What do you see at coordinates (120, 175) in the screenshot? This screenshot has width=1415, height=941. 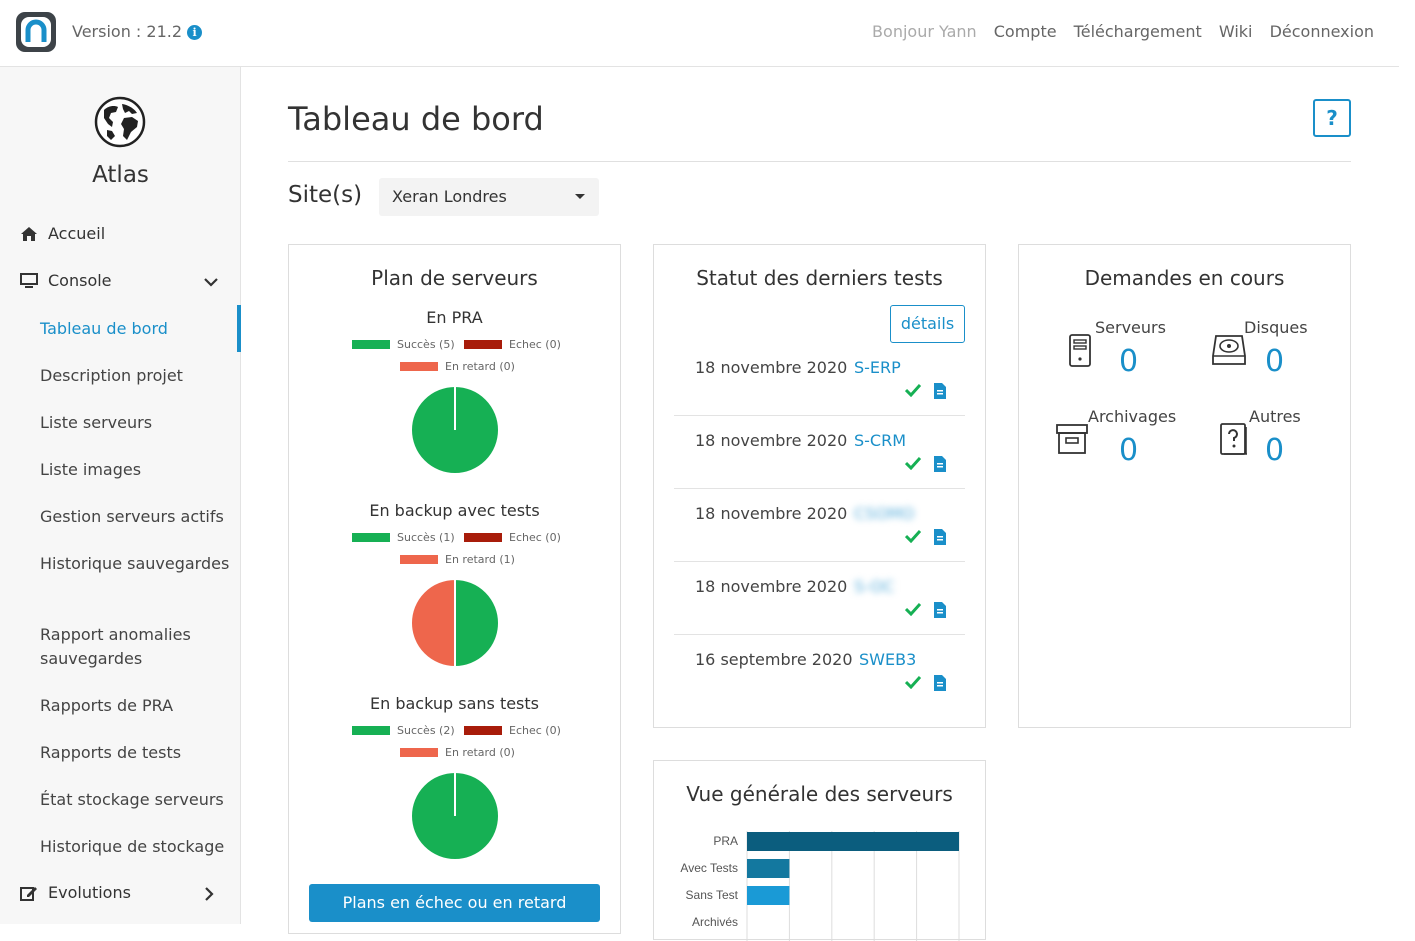 I see `app-name: Atlas` at bounding box center [120, 175].